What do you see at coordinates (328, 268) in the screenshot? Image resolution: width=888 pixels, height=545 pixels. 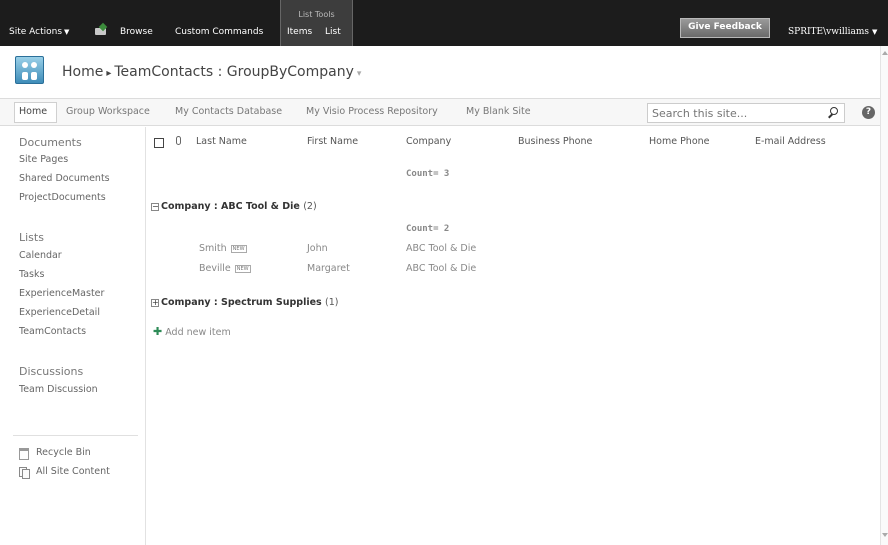 I see `cell-first-name: Margaret` at bounding box center [328, 268].